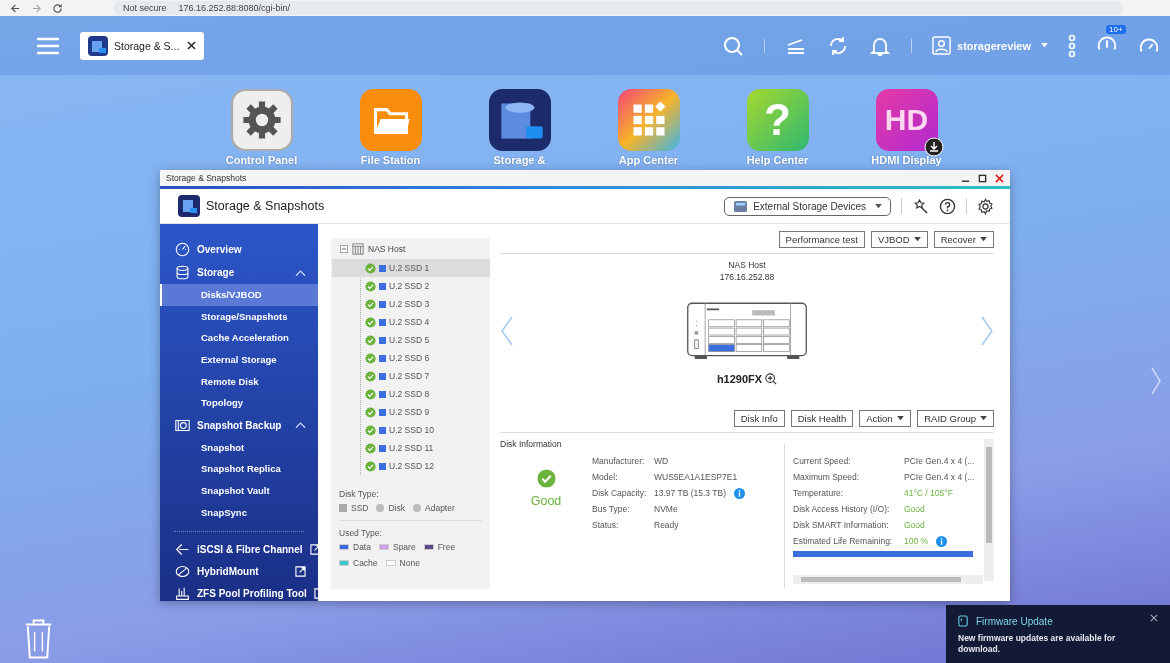  Describe the element at coordinates (239, 490) in the screenshot. I see `sidebar-subitem: Snapshot Vault` at that location.